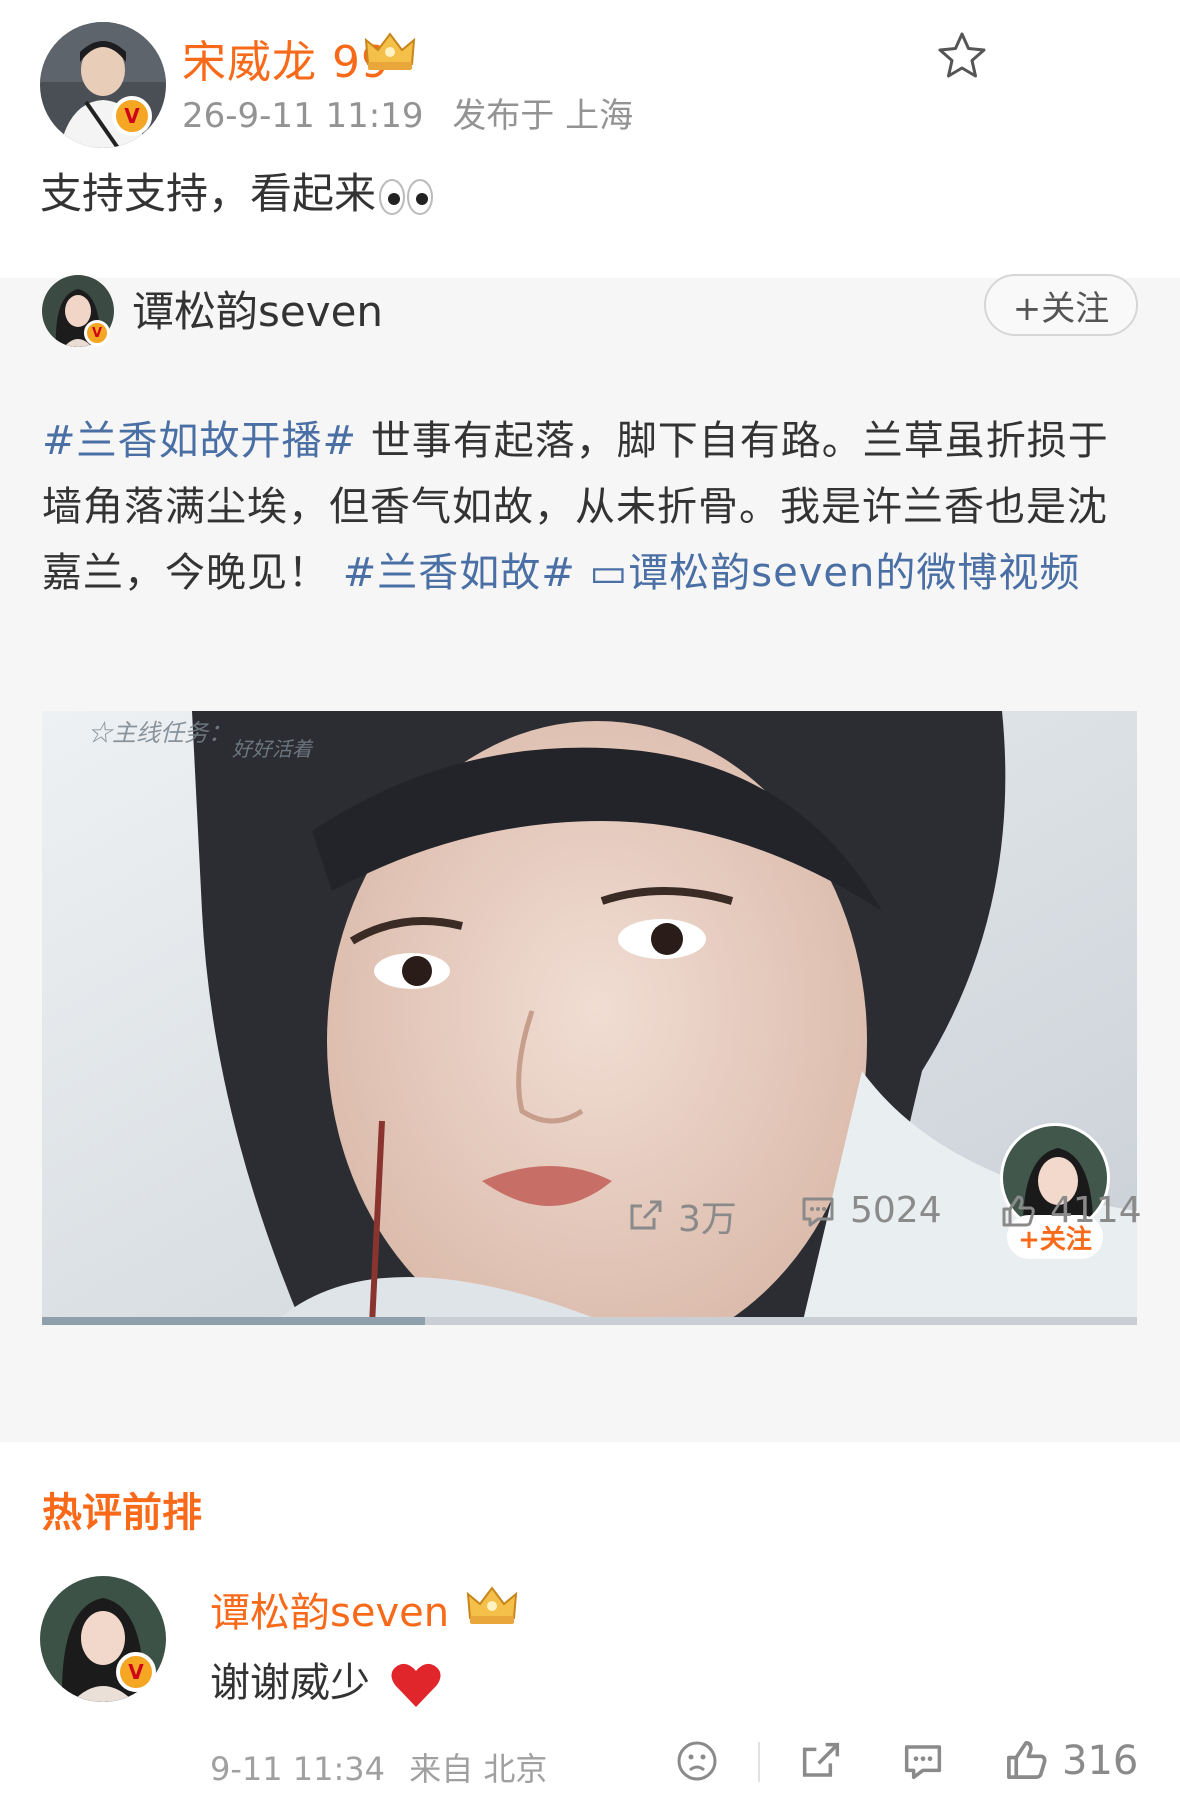  Describe the element at coordinates (923, 1761) in the screenshot. I see `comment-reply-icon` at that location.